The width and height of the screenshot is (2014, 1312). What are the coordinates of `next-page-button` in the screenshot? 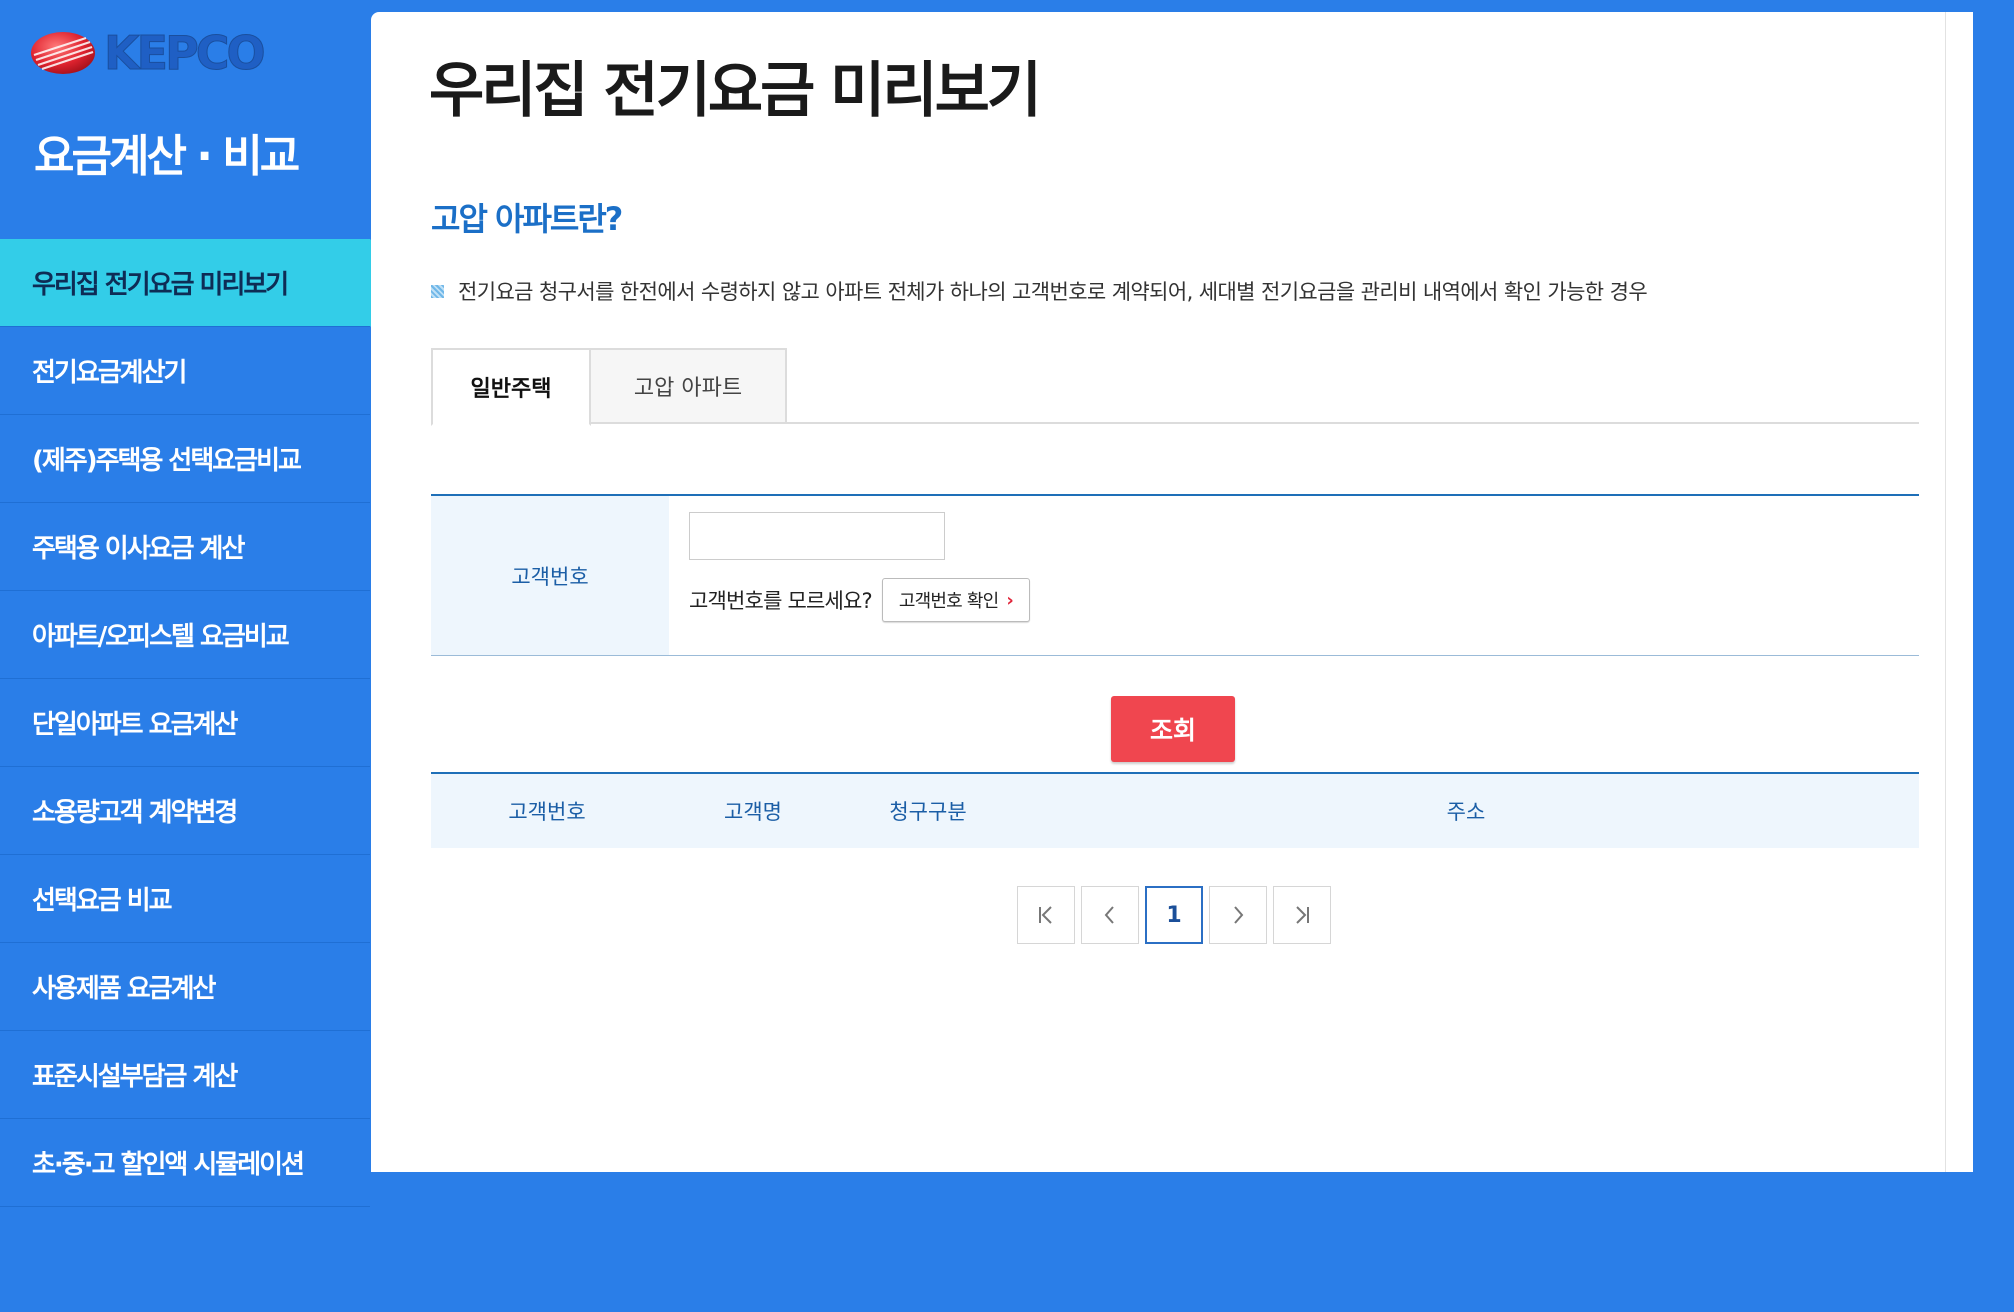 It's located at (1238, 915).